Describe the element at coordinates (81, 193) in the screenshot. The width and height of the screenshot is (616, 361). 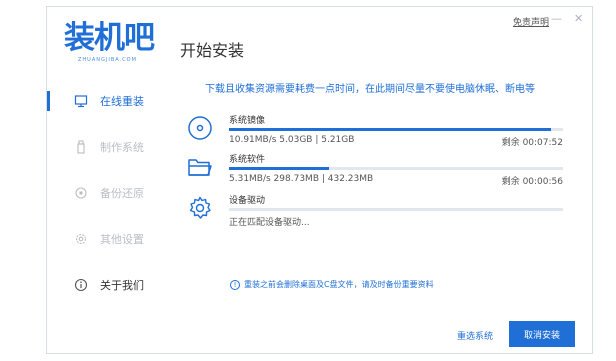
I see `backup-icon` at that location.